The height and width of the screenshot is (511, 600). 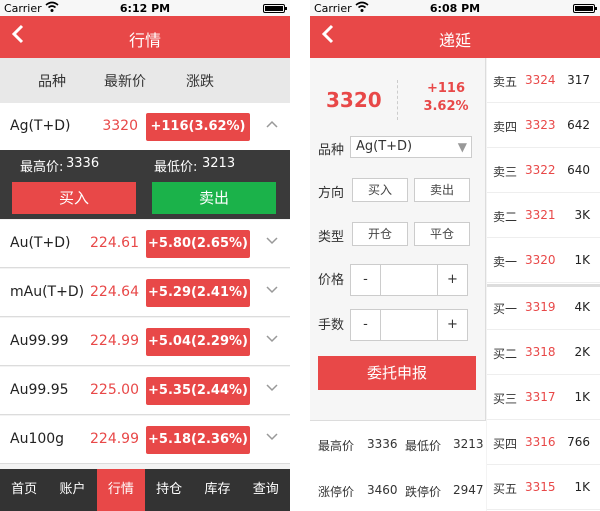 What do you see at coordinates (24, 490) in the screenshot?
I see `tab-home: 首页` at bounding box center [24, 490].